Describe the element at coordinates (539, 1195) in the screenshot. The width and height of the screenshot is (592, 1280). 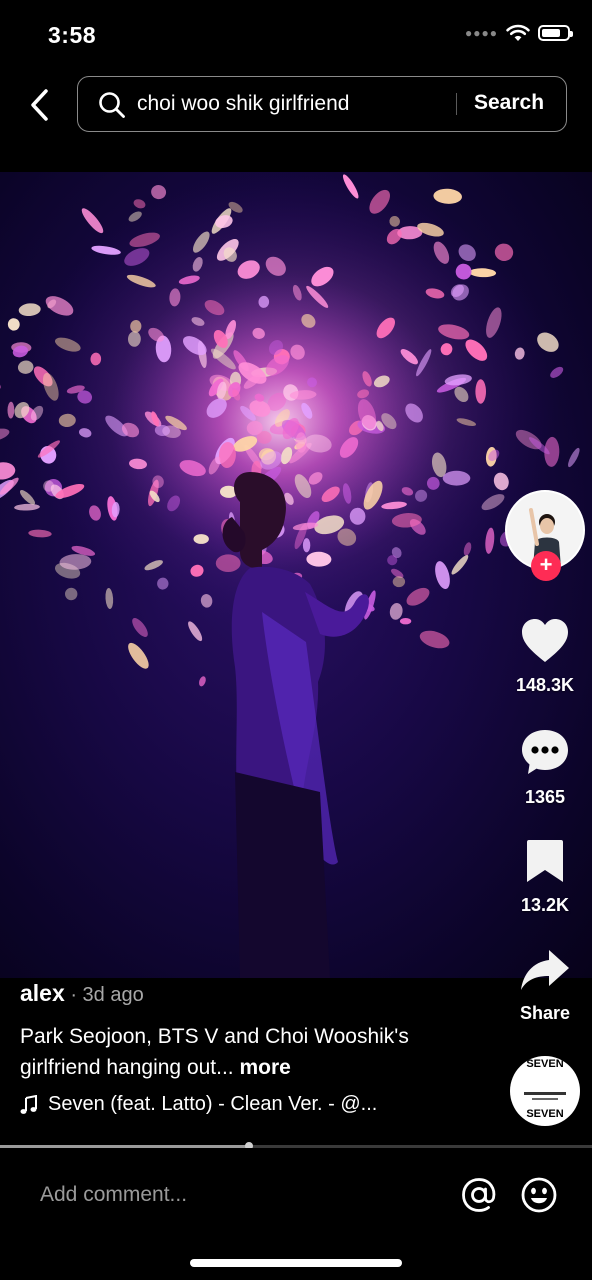
I see `emoji-icon` at that location.